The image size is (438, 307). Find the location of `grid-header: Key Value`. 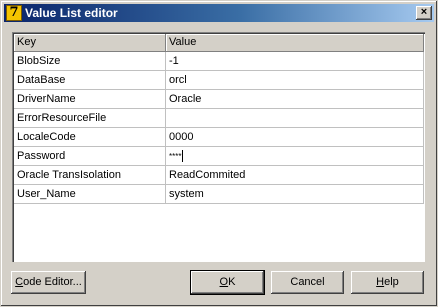

grid-header: Key Value is located at coordinates (219, 43).